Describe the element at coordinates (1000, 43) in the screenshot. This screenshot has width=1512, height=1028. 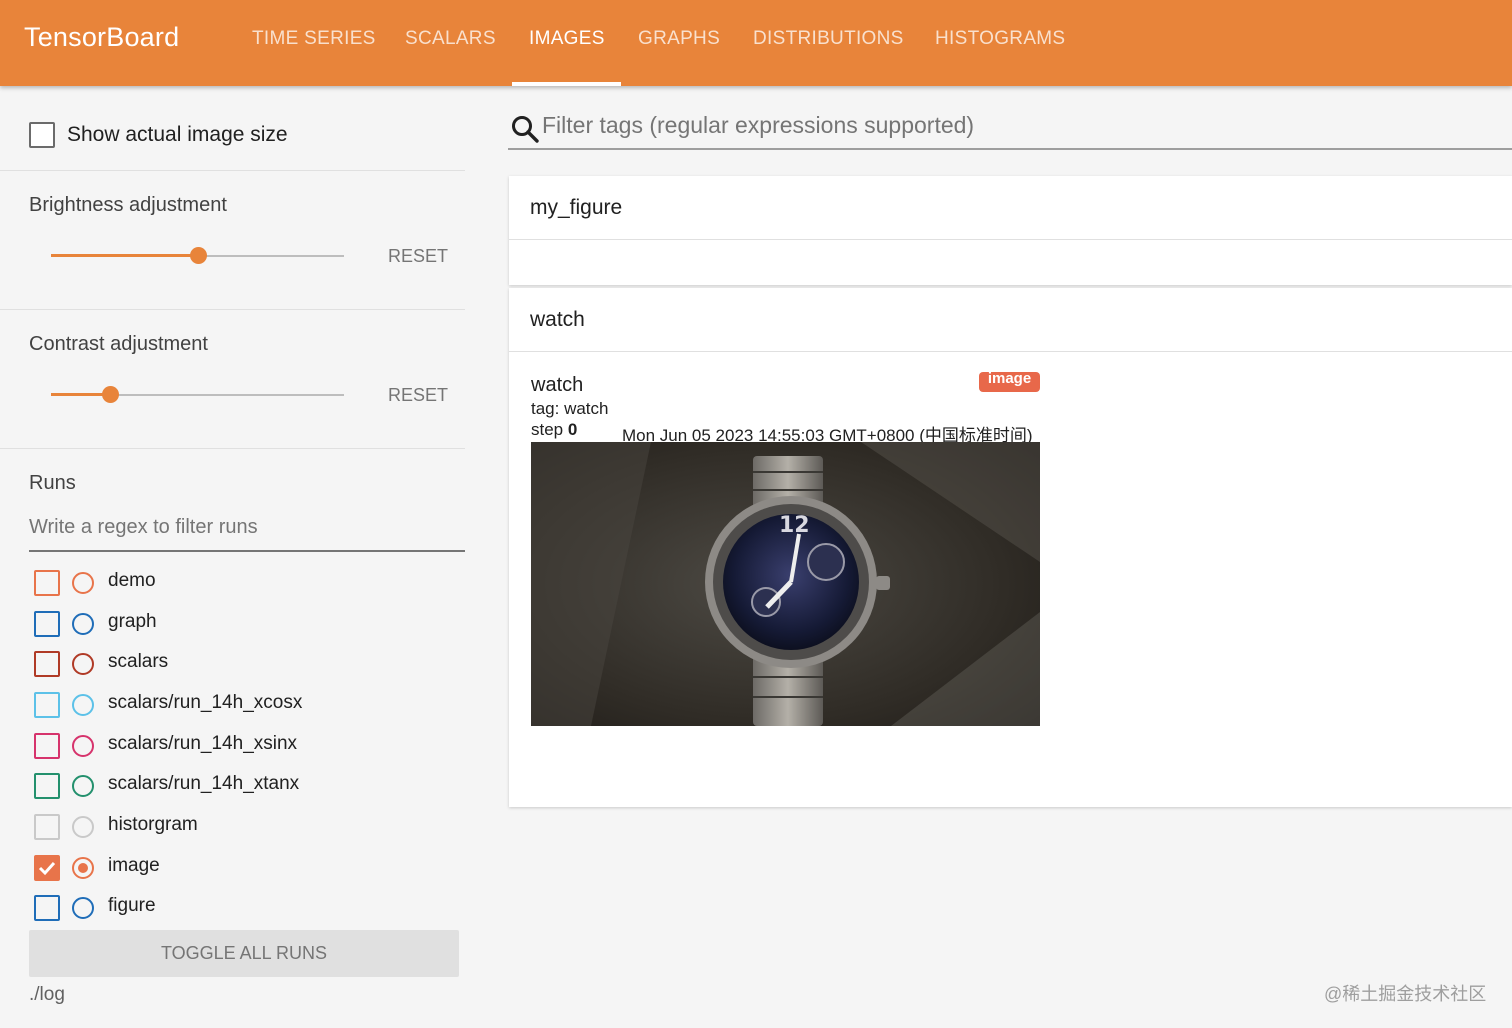
I see `tab-histograms: HISTOGRAMS` at that location.